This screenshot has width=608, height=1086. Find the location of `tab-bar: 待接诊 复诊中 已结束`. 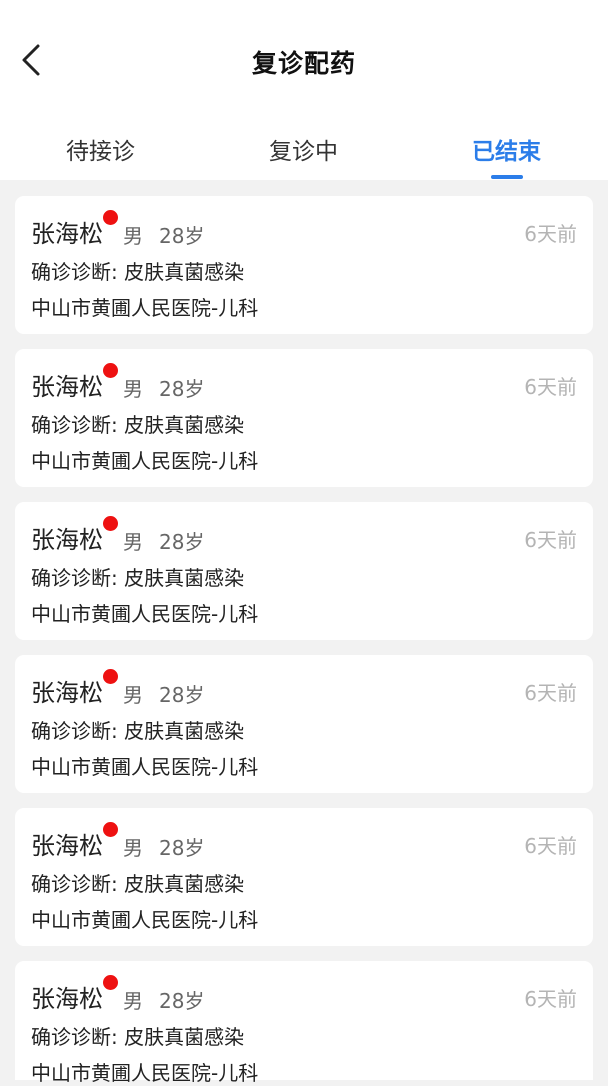

tab-bar: 待接诊 复诊中 已结束 is located at coordinates (304, 149).